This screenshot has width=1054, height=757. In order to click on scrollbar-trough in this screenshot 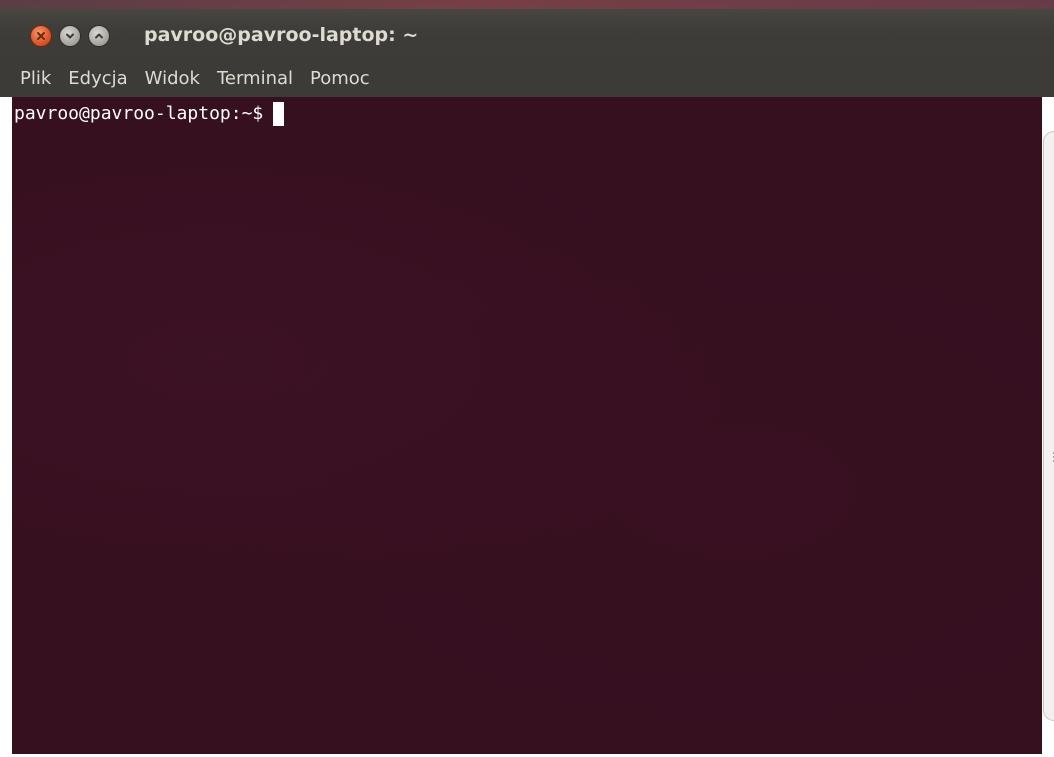, I will do `click(1048, 426)`.